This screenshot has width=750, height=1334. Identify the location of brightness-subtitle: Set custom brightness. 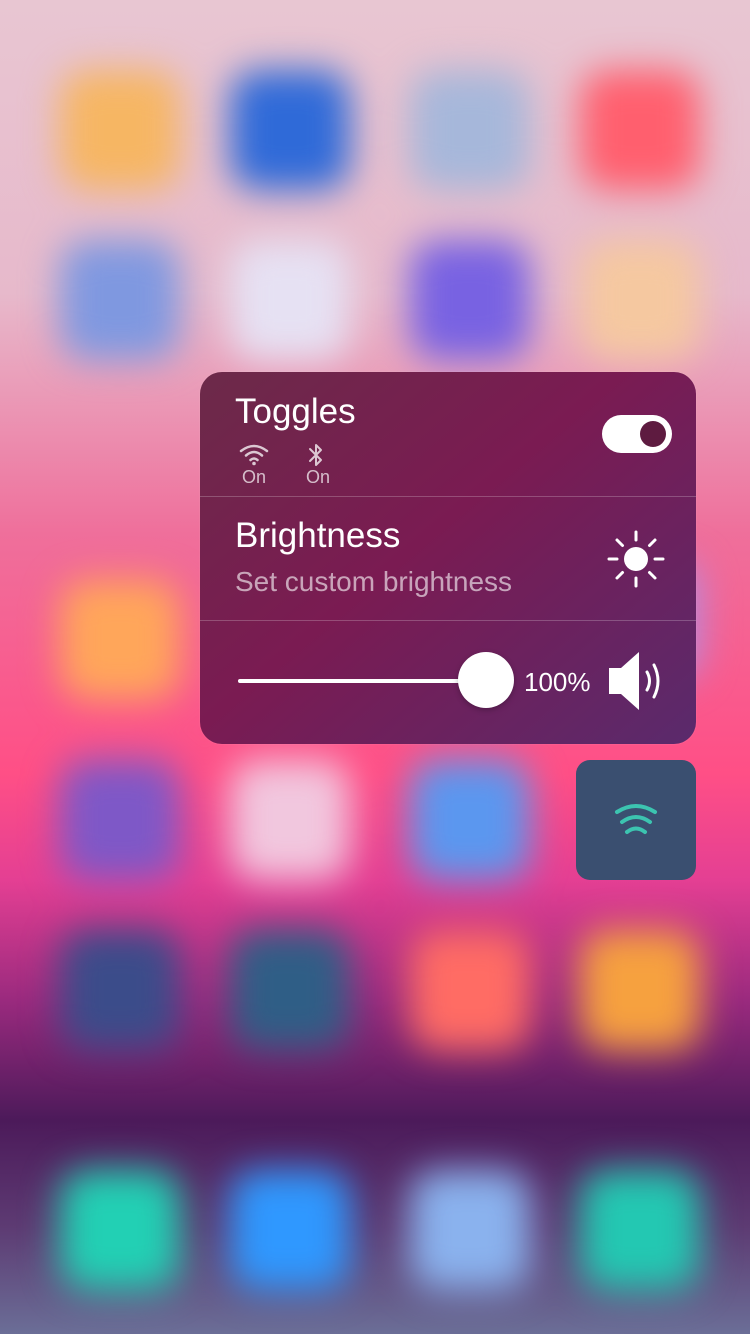
(374, 581).